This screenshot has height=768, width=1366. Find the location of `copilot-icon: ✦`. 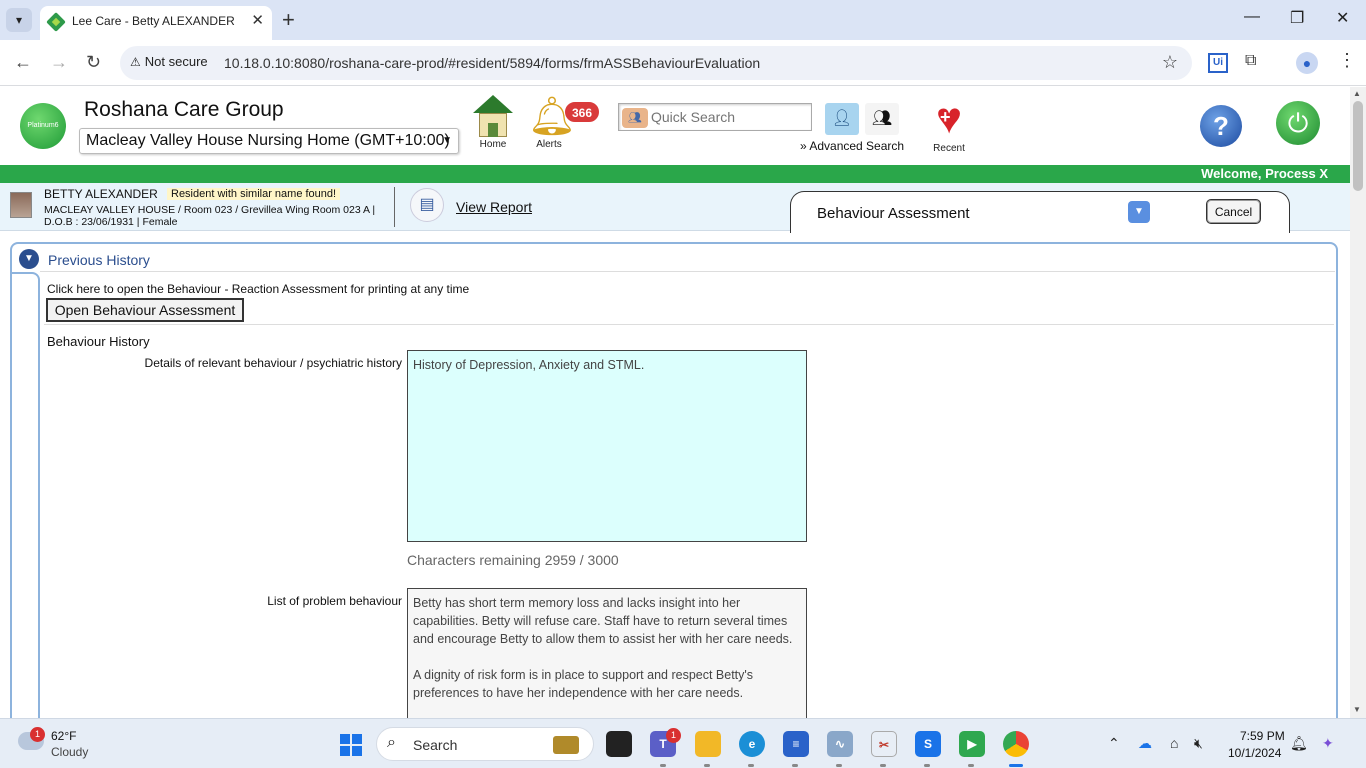

copilot-icon: ✦ is located at coordinates (1328, 743).